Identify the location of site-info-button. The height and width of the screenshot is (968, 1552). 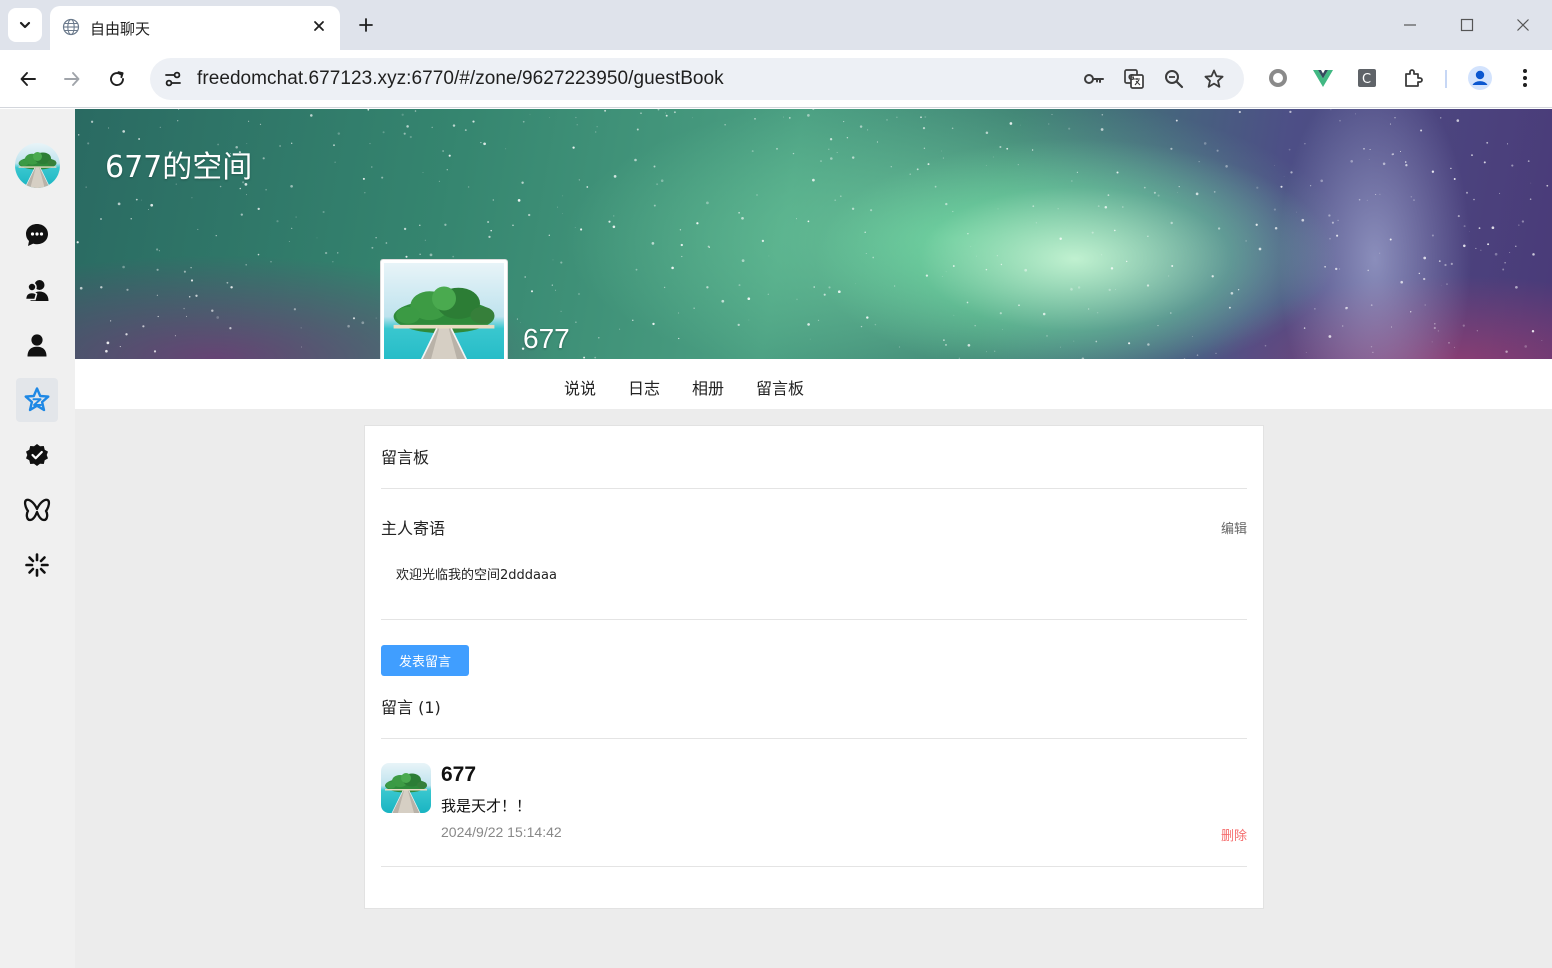
(173, 79).